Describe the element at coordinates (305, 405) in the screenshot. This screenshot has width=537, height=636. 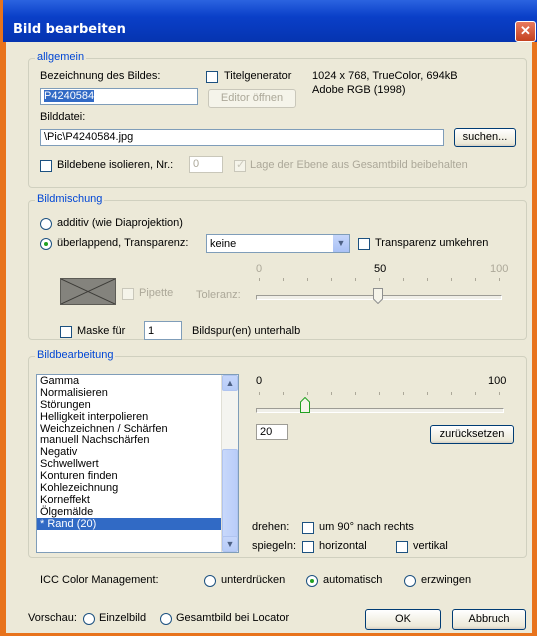
I see `filter-slider-thumb` at that location.